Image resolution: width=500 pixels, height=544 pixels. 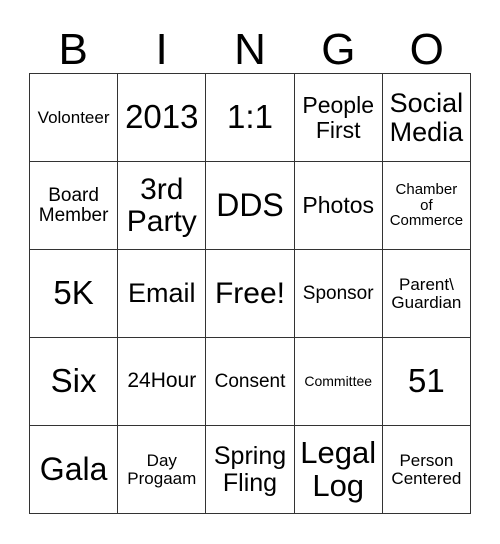 I want to click on bingo-cell: 5K, so click(x=74, y=294).